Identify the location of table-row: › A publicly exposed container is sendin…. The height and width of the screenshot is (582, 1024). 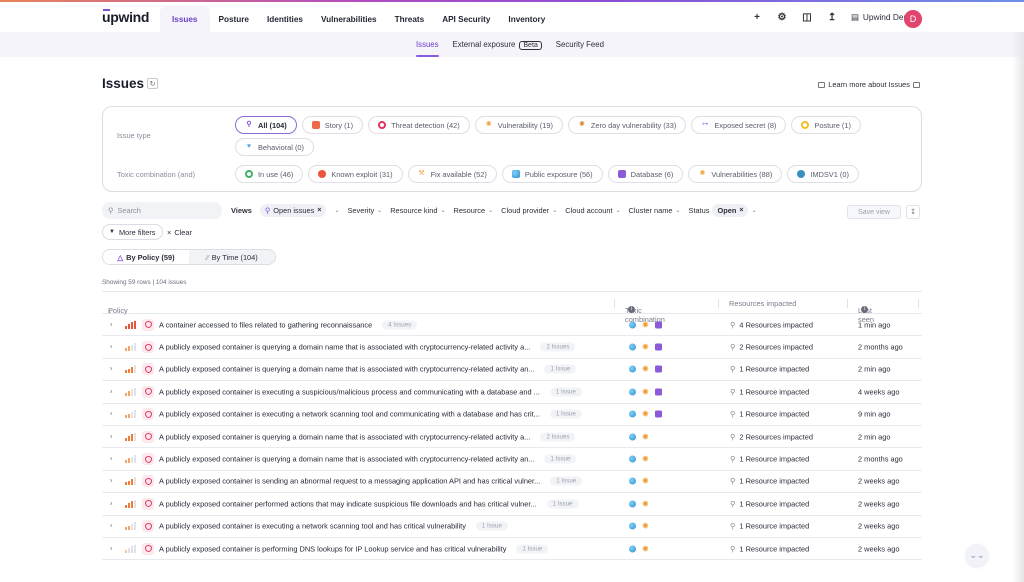
(512, 482).